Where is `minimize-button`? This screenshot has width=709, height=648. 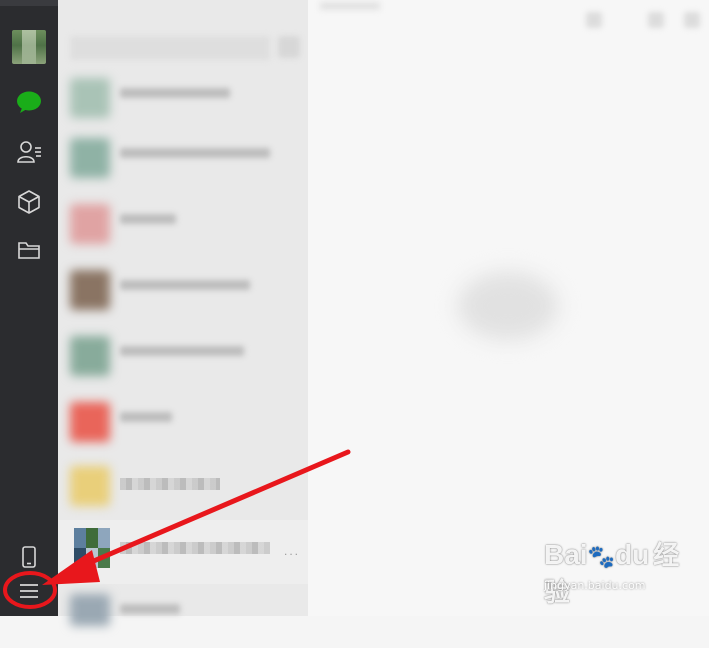 minimize-button is located at coordinates (594, 20).